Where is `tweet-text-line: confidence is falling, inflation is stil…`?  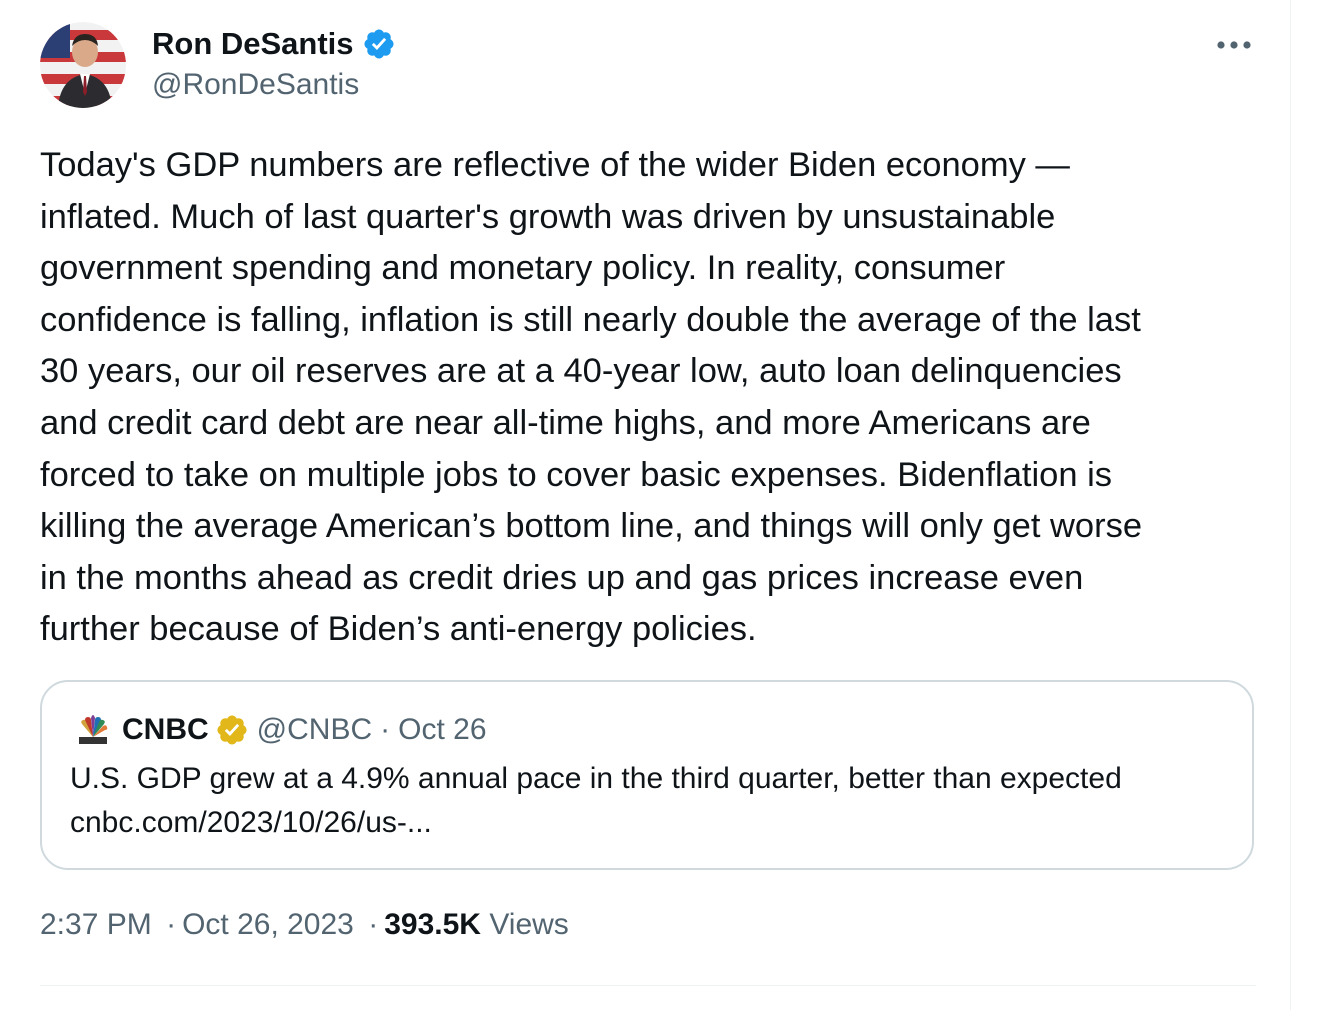 tweet-text-line: confidence is falling, inflation is stil… is located at coordinates (590, 319).